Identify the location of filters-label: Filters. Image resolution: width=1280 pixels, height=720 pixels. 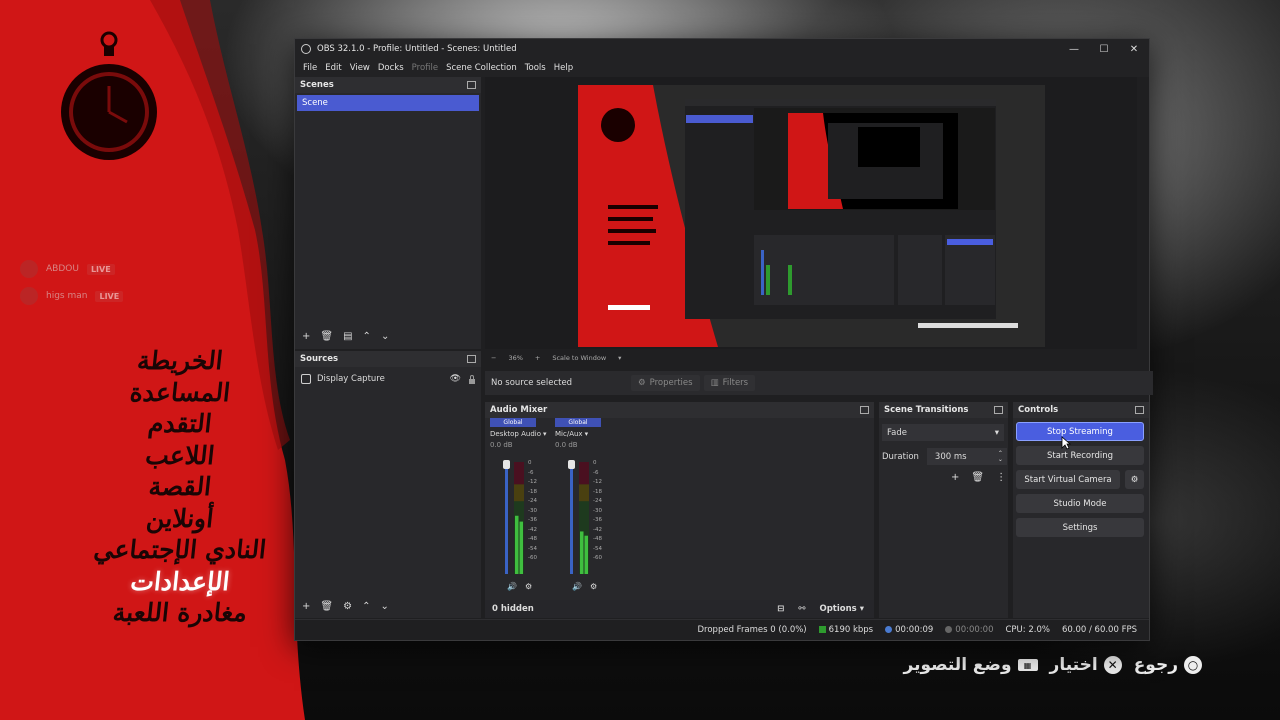
(735, 383).